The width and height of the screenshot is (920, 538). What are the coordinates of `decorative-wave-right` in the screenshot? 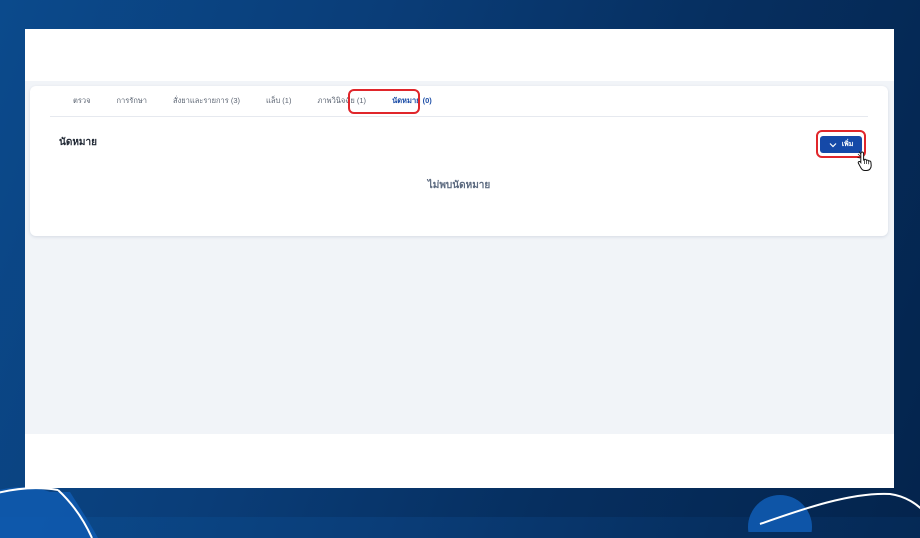 It's located at (834, 512).